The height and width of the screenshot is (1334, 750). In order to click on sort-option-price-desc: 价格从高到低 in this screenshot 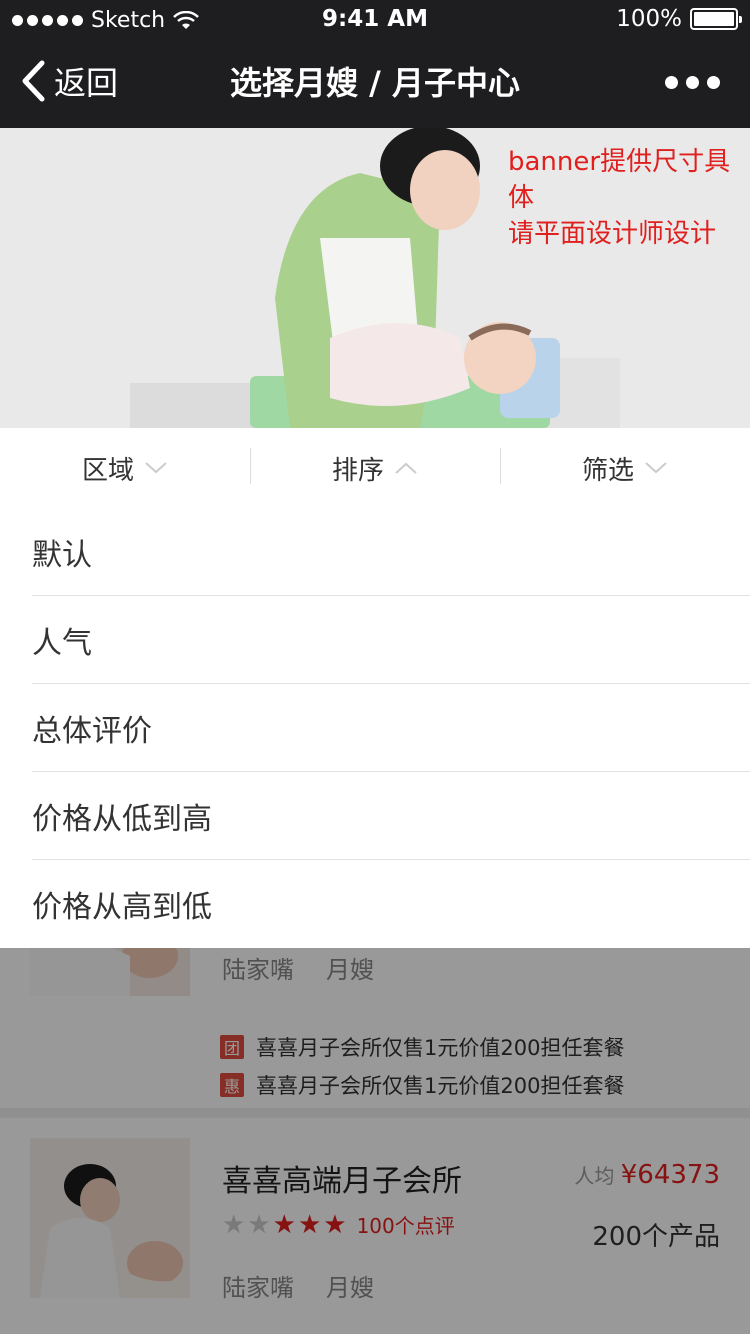, I will do `click(391, 904)`.